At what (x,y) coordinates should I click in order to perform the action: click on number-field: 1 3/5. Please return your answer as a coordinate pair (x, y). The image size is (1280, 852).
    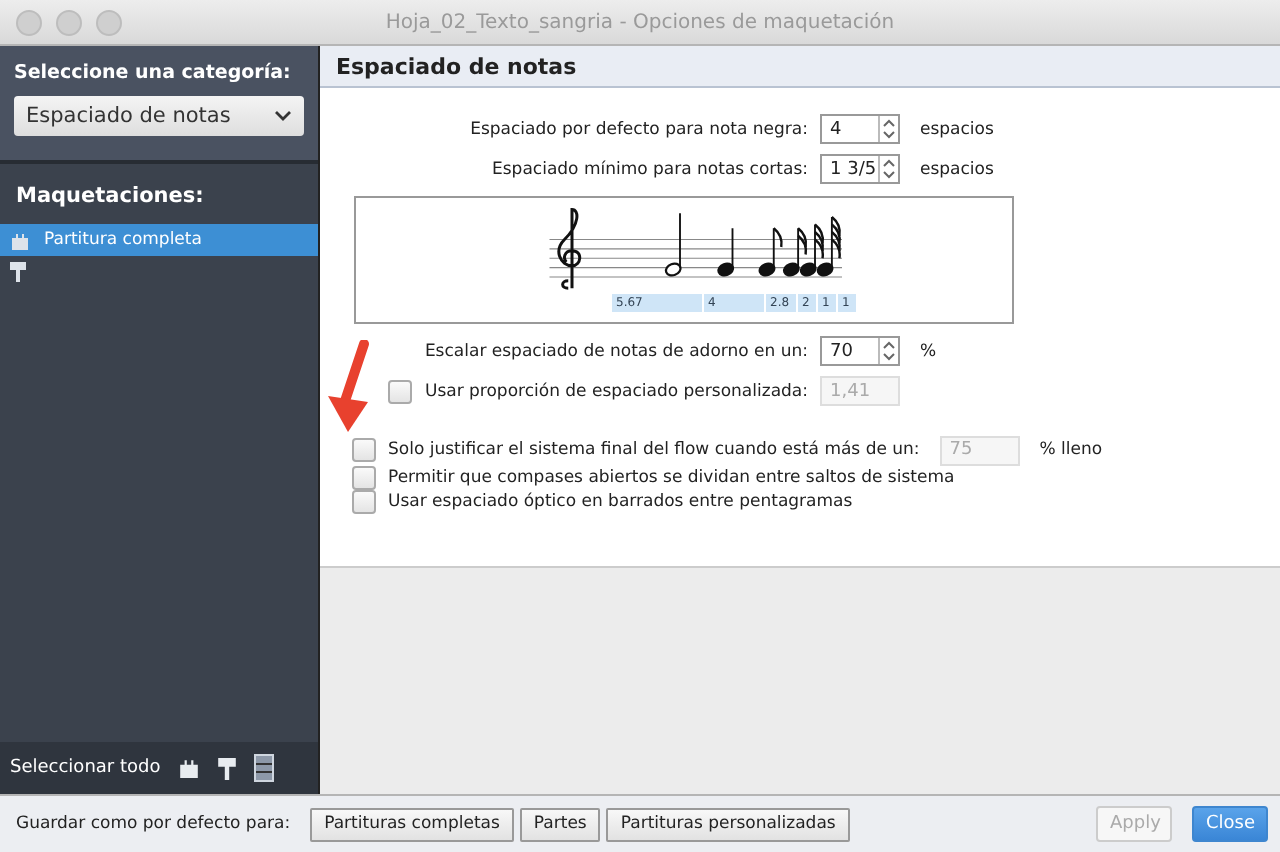
    Looking at the image, I should click on (860, 169).